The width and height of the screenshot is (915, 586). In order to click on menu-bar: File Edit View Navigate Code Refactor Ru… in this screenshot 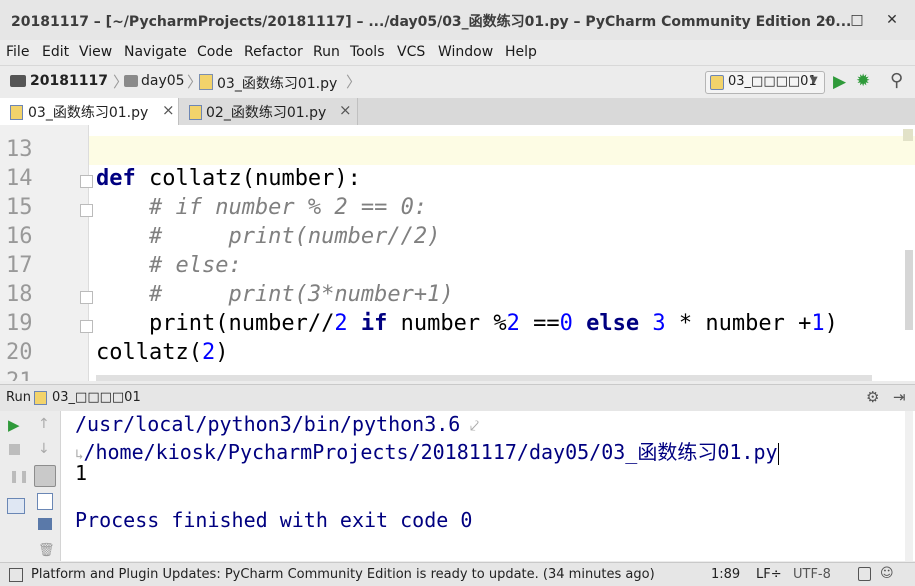, I will do `click(457, 52)`.